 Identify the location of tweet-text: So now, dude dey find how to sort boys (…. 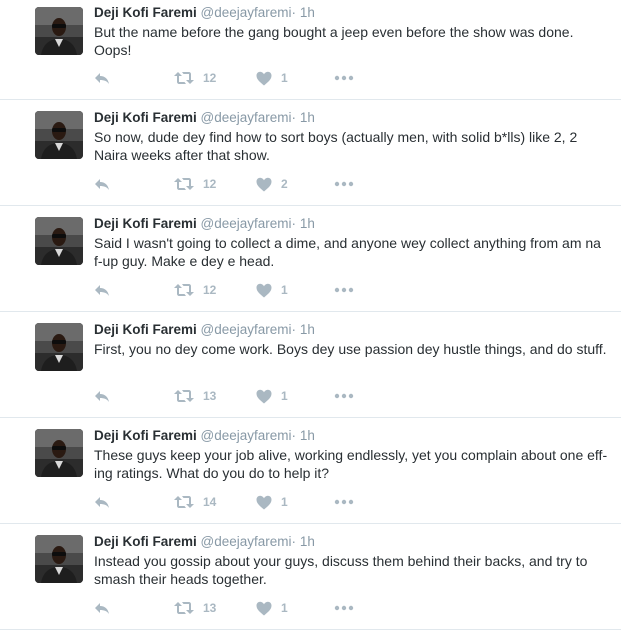
(336, 146).